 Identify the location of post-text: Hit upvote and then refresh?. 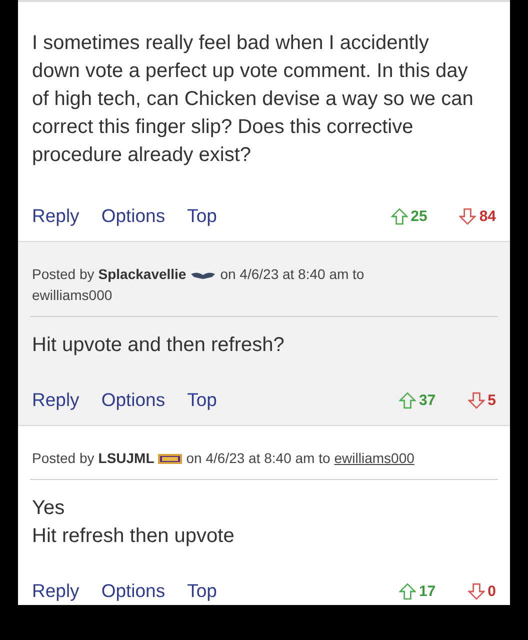
(159, 345).